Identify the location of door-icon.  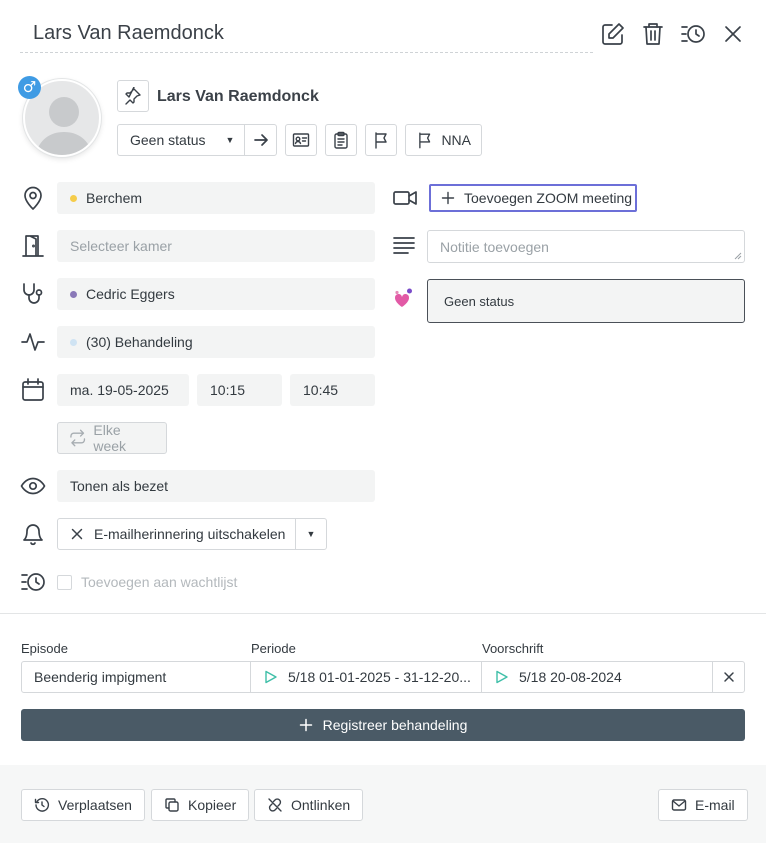
(33, 246).